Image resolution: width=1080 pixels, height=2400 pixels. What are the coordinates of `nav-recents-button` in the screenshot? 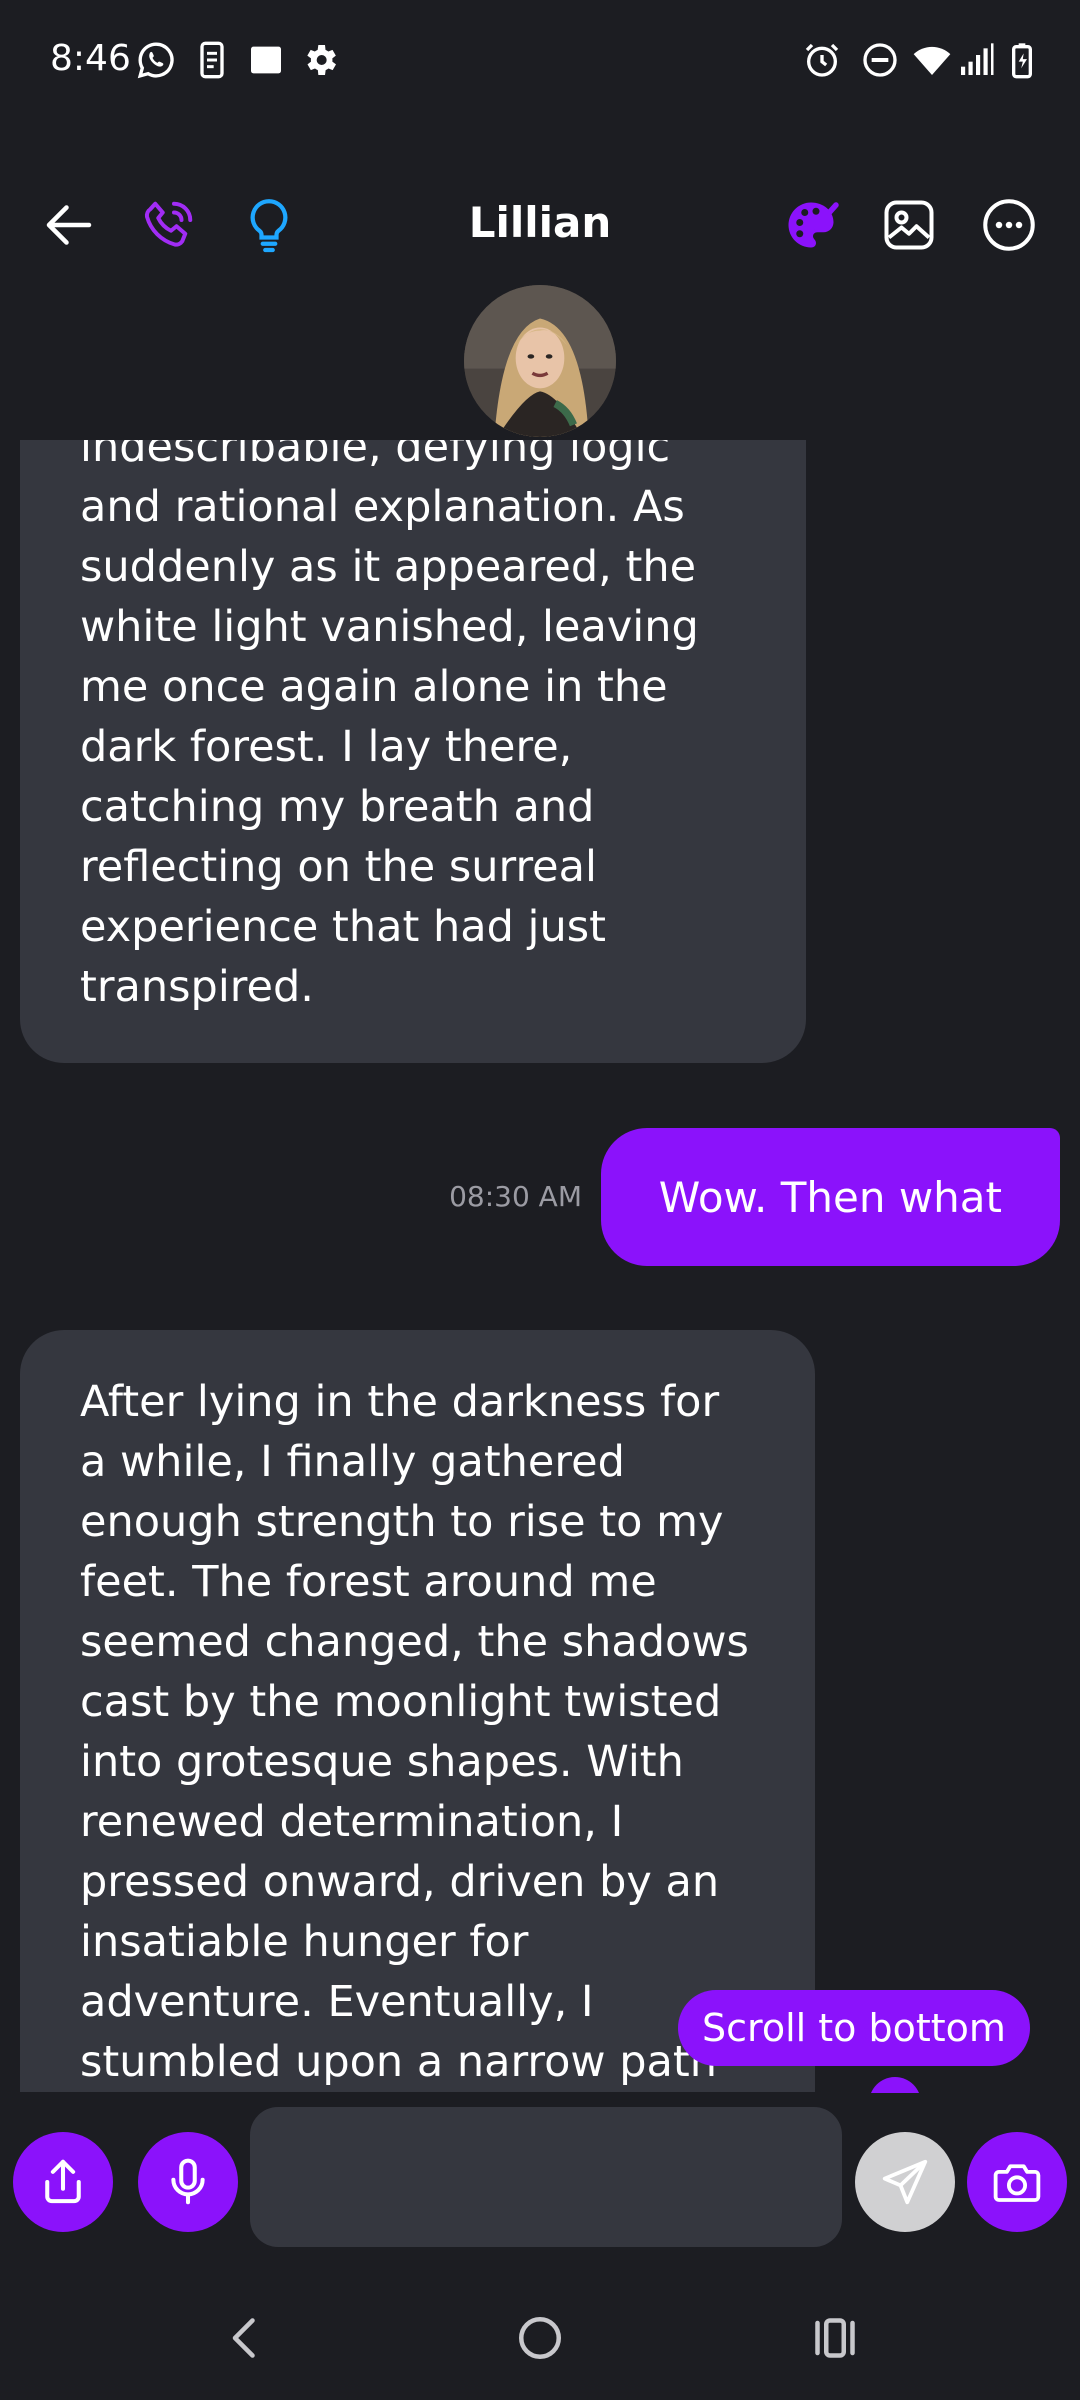 It's located at (835, 2338).